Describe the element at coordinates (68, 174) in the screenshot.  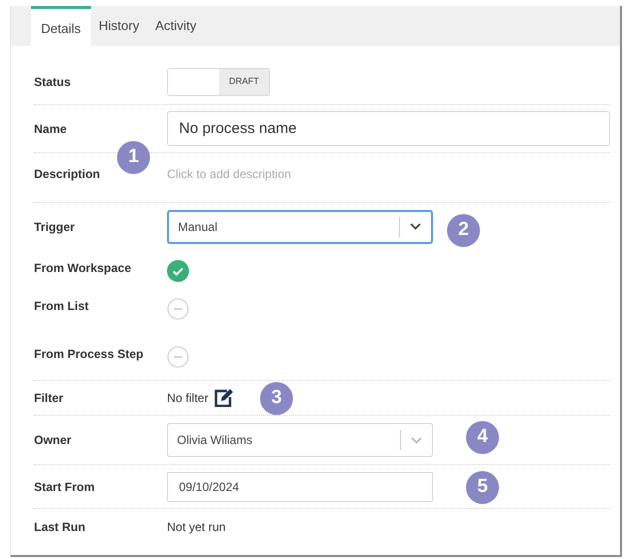
I see `field-label: Description` at that location.